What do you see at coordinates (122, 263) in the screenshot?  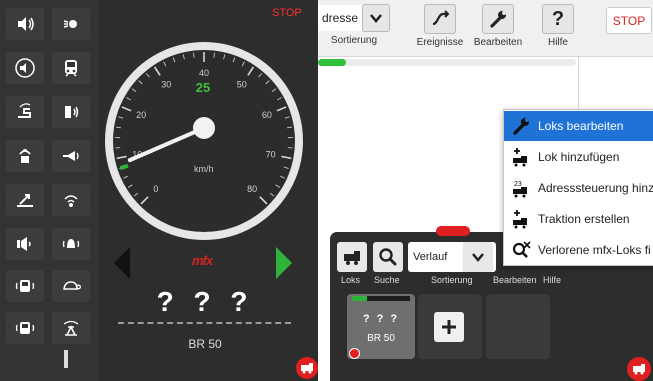 I see `direction-left-arrow-icon` at bounding box center [122, 263].